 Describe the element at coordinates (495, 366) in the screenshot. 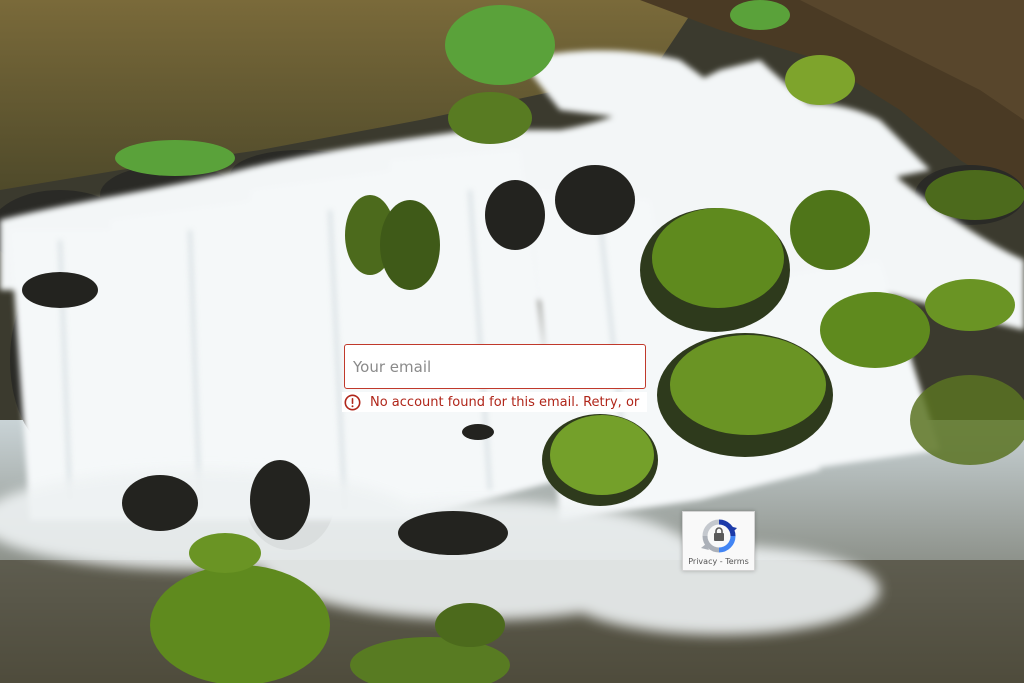

I see `email-input` at that location.